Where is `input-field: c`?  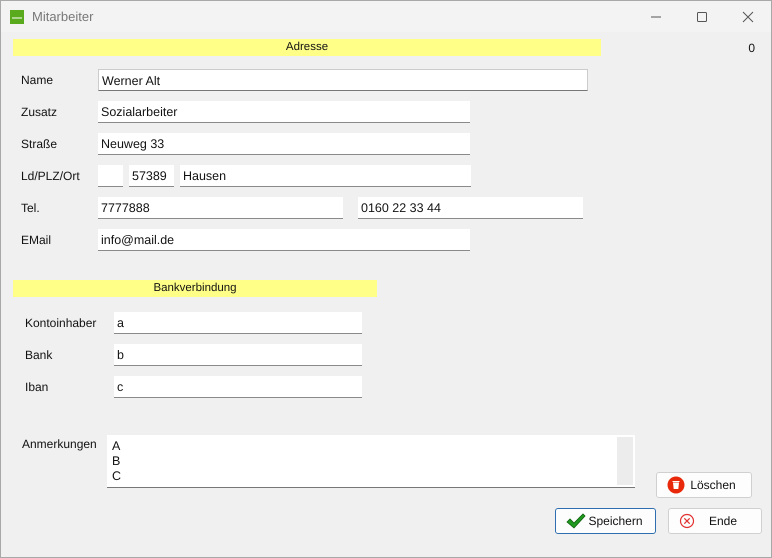
input-field: c is located at coordinates (238, 387).